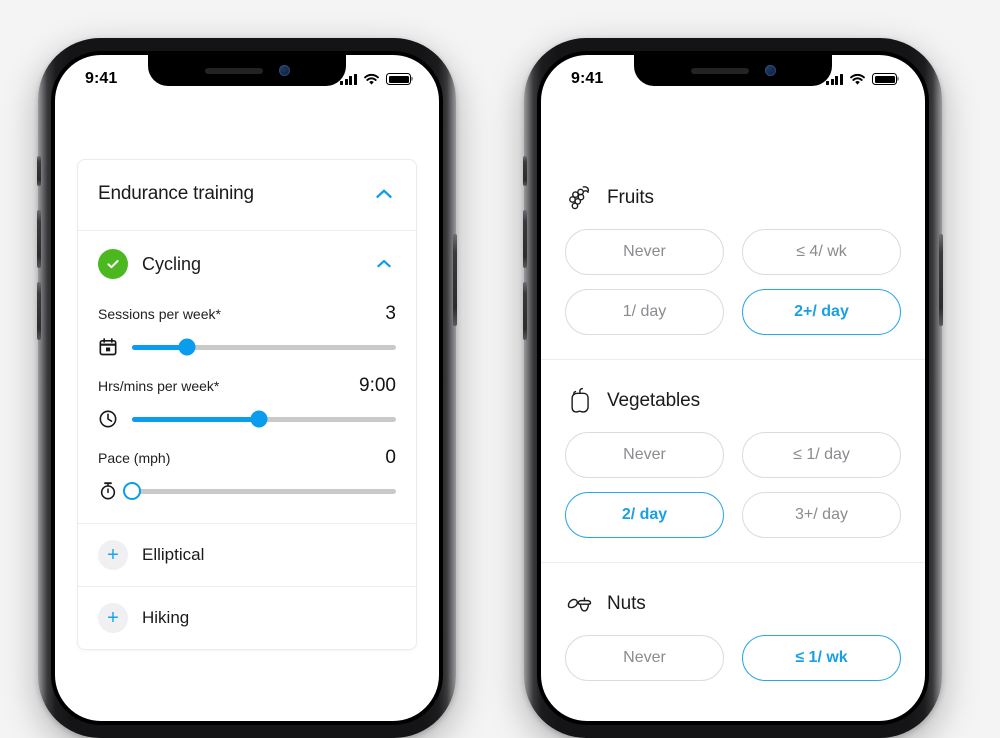 This screenshot has width=1000, height=738. What do you see at coordinates (134, 458) in the screenshot?
I see `slider-label: Pace (mph)` at bounding box center [134, 458].